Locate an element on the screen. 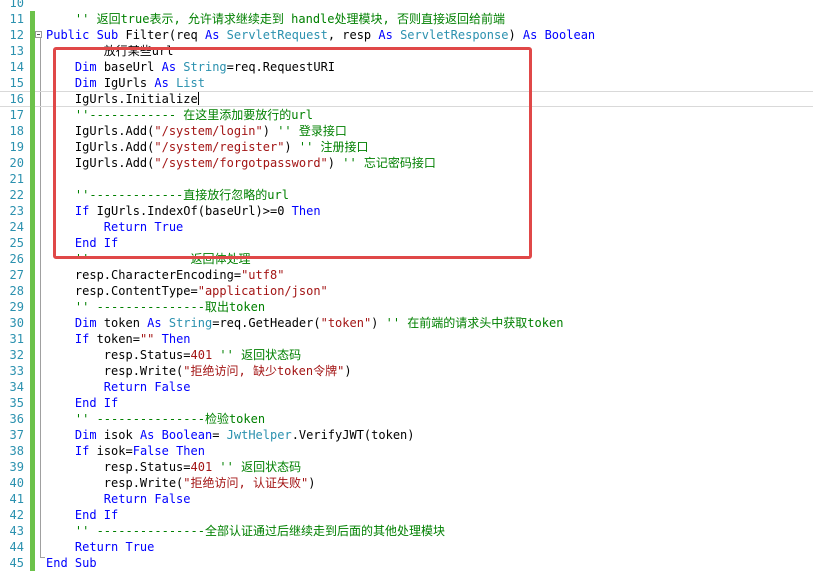 The image size is (813, 578). code-line: 10 is located at coordinates (406, 5).